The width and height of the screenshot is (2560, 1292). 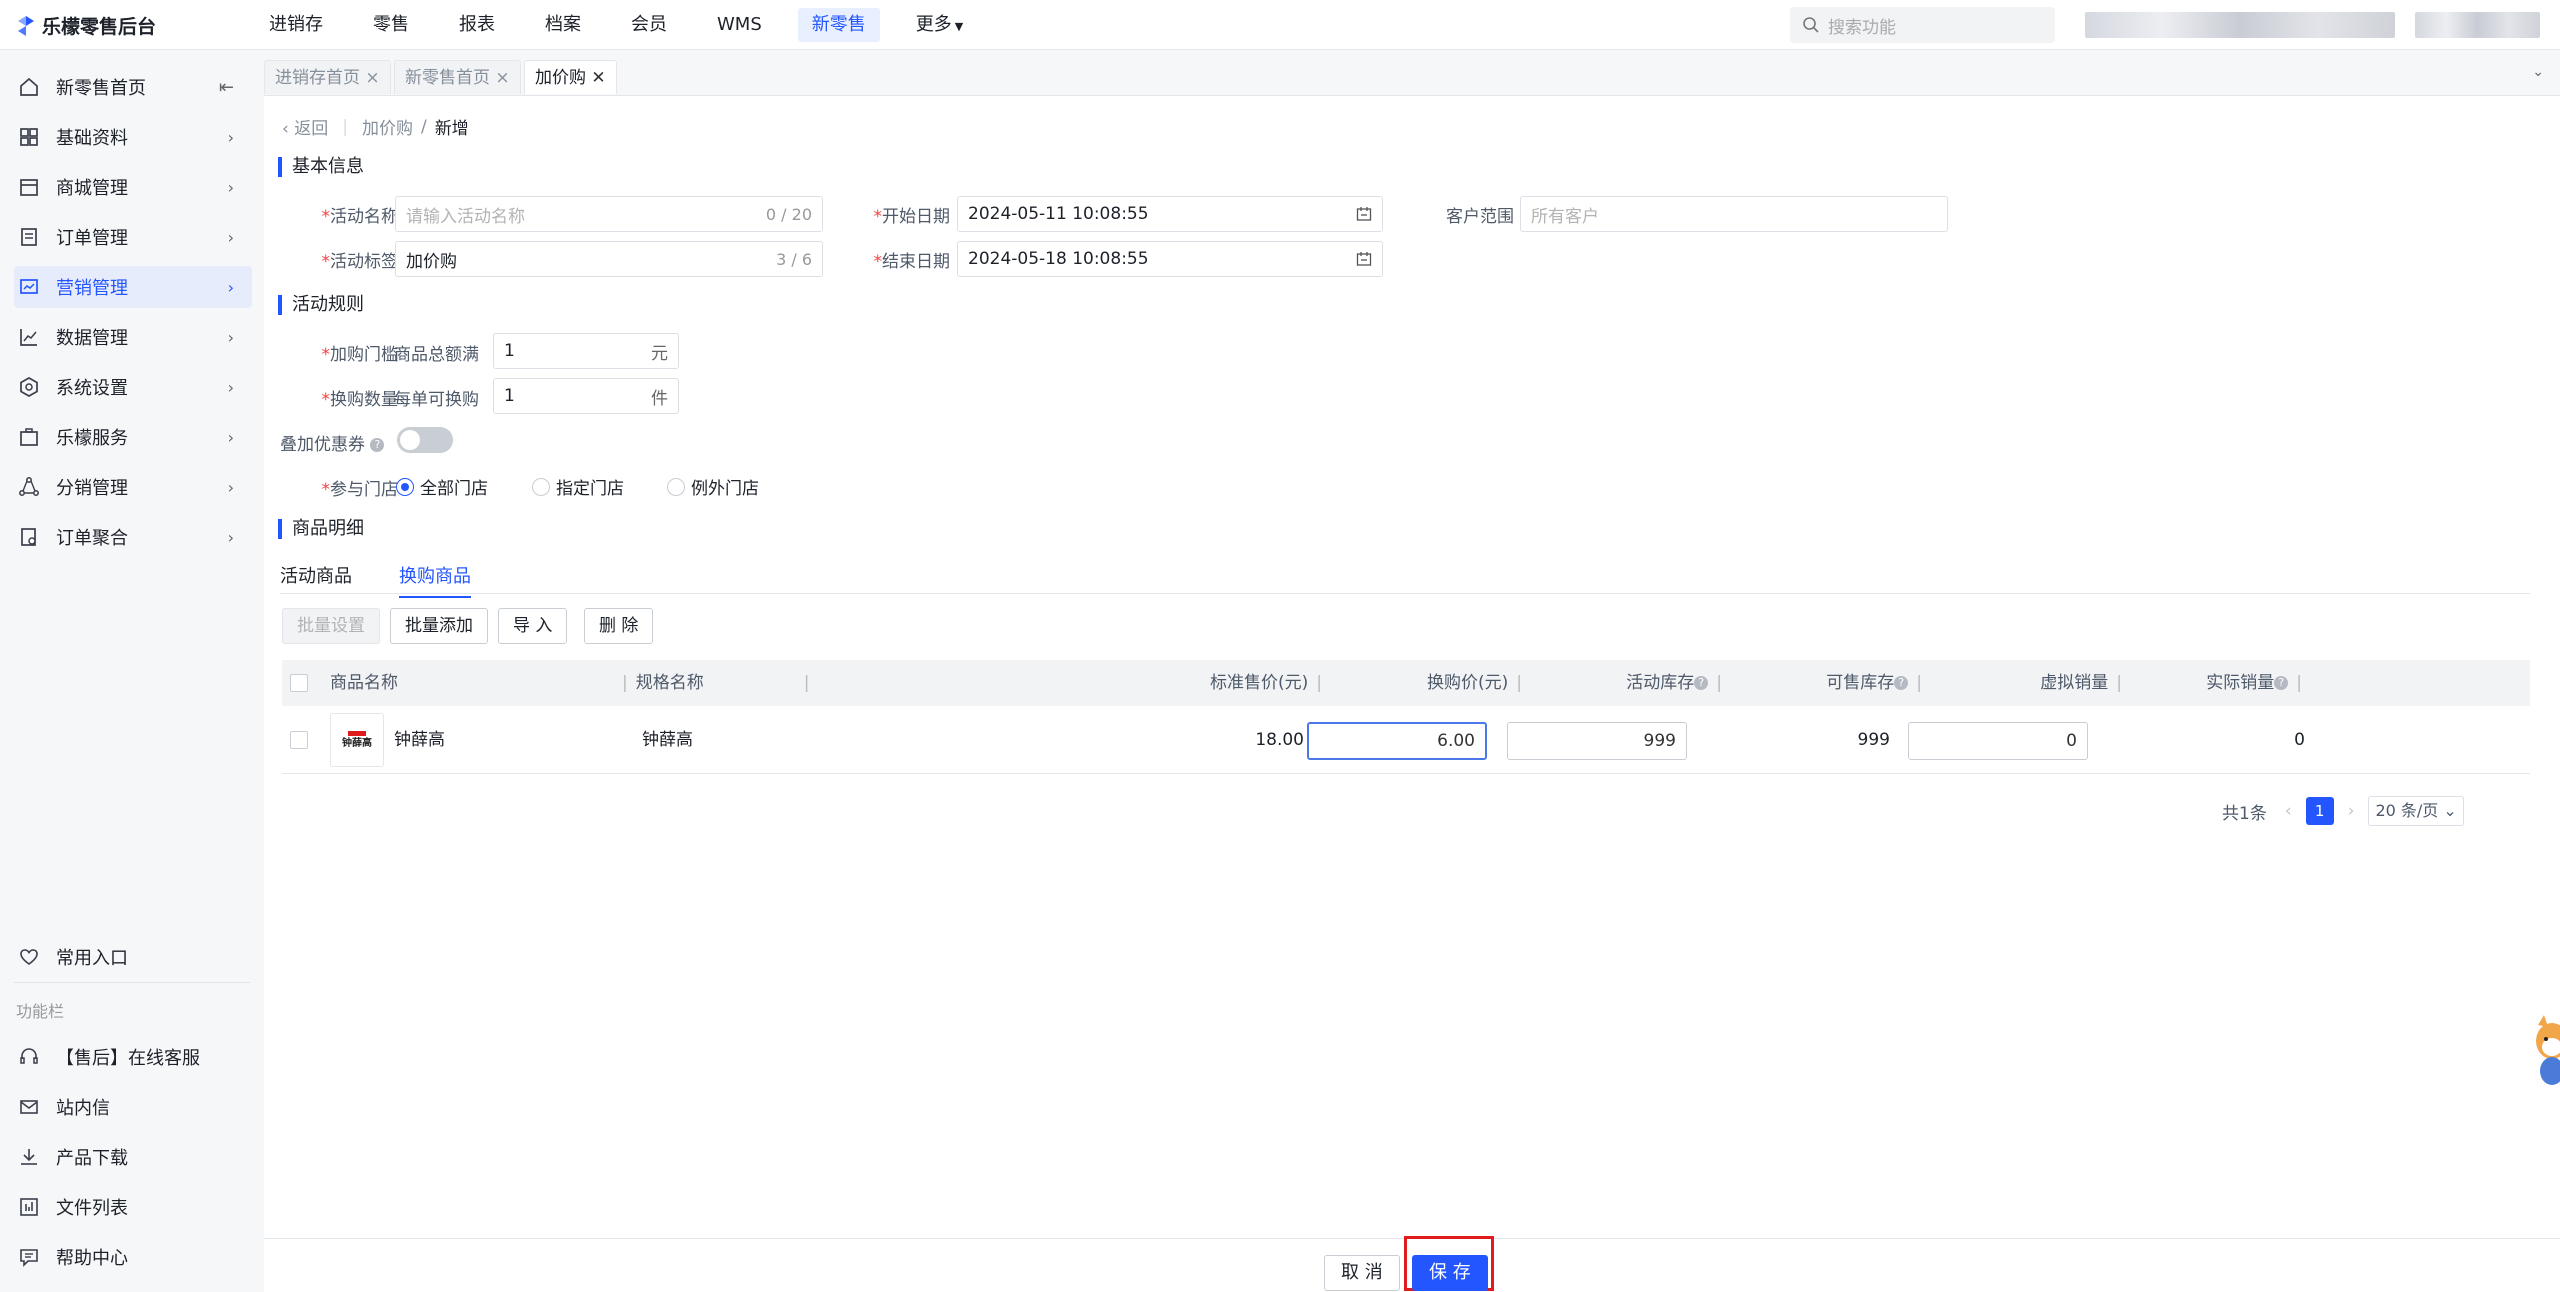 I want to click on nav-item-wms: WMS, so click(x=739, y=25).